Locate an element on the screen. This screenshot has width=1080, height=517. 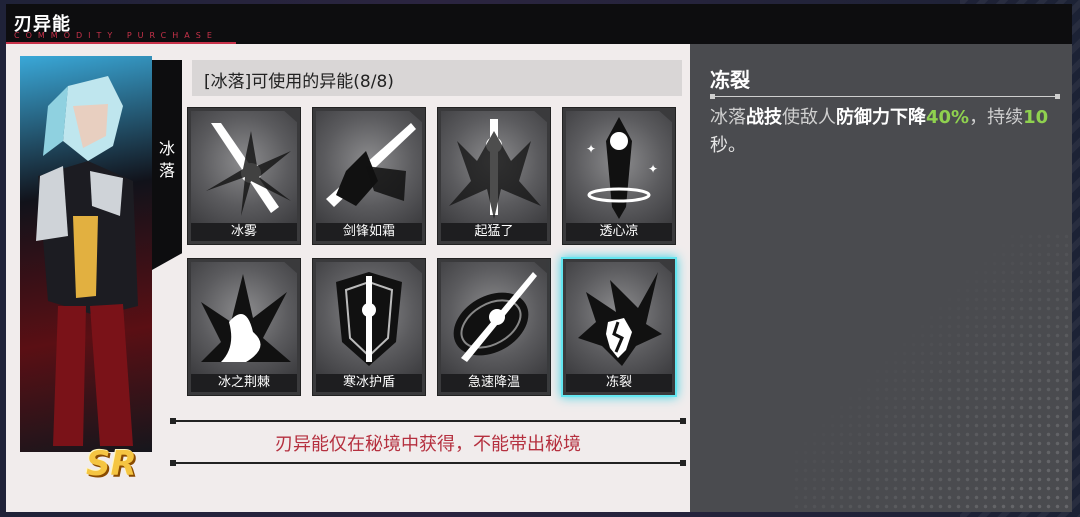
notice-divider-bottom is located at coordinates (428, 463).